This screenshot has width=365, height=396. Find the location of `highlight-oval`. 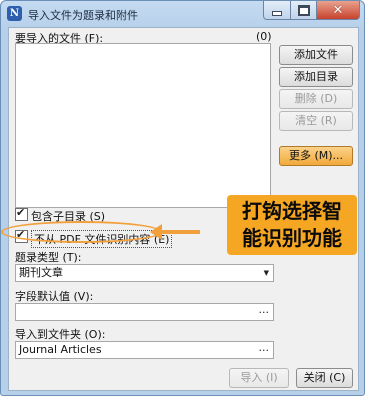

highlight-oval is located at coordinates (81, 232).